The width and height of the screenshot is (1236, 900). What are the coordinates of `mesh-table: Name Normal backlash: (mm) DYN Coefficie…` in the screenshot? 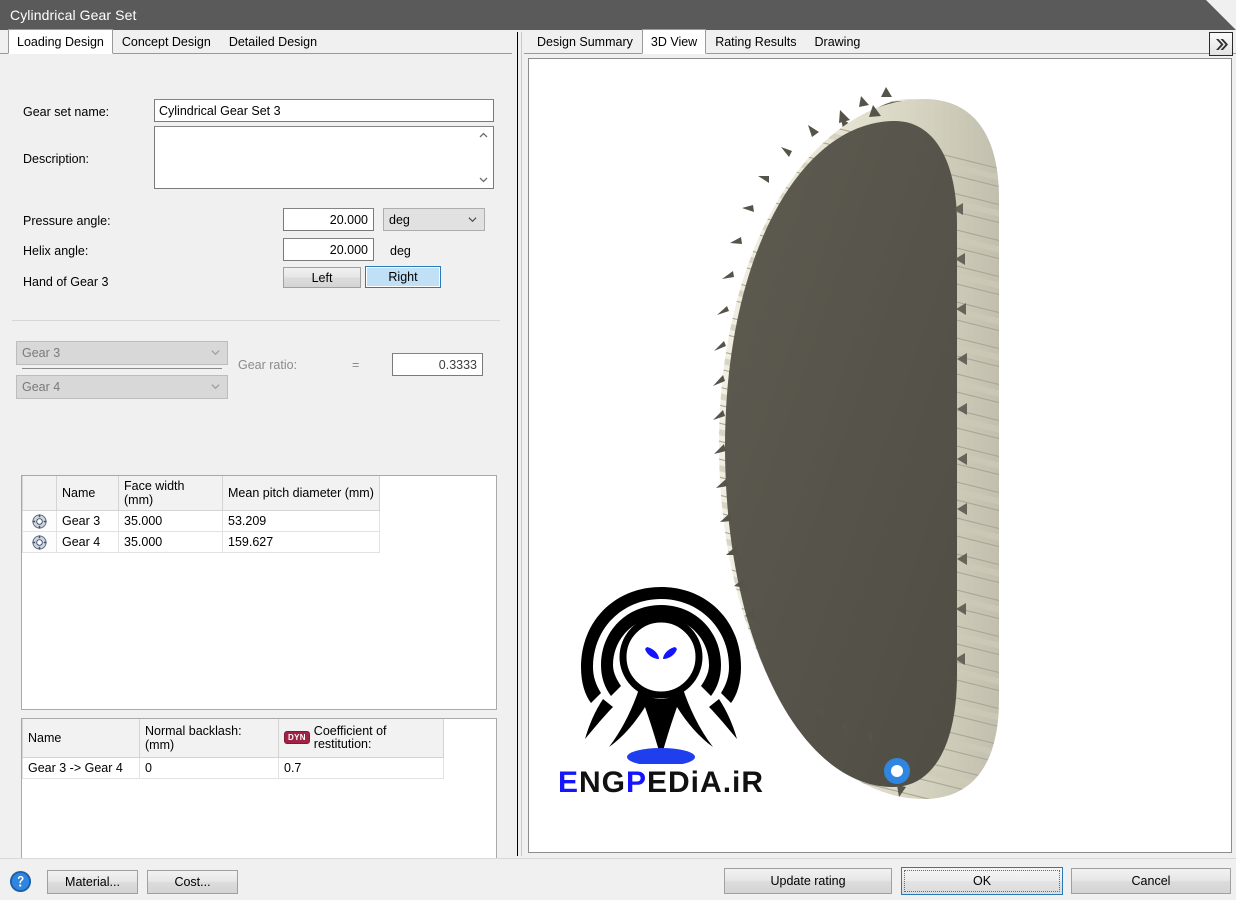 It's located at (233, 749).